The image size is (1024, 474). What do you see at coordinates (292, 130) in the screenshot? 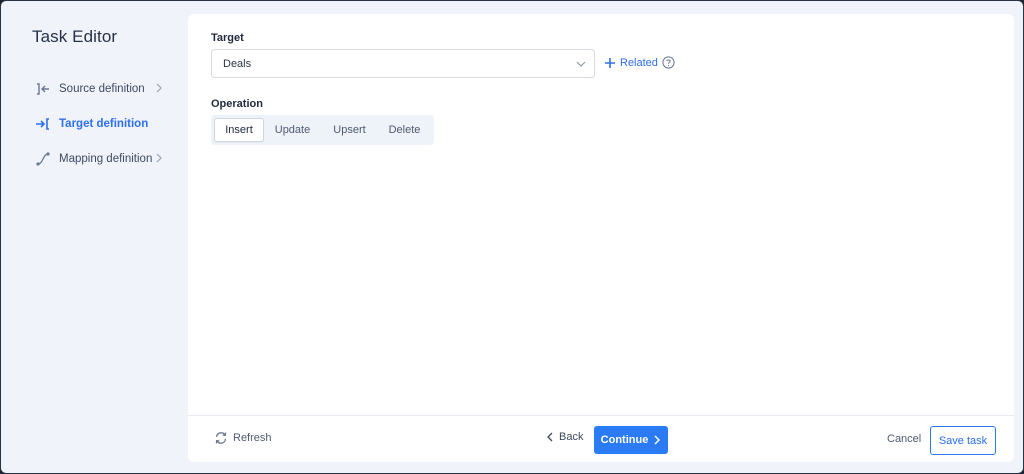
I see `operation-option-update: Update` at bounding box center [292, 130].